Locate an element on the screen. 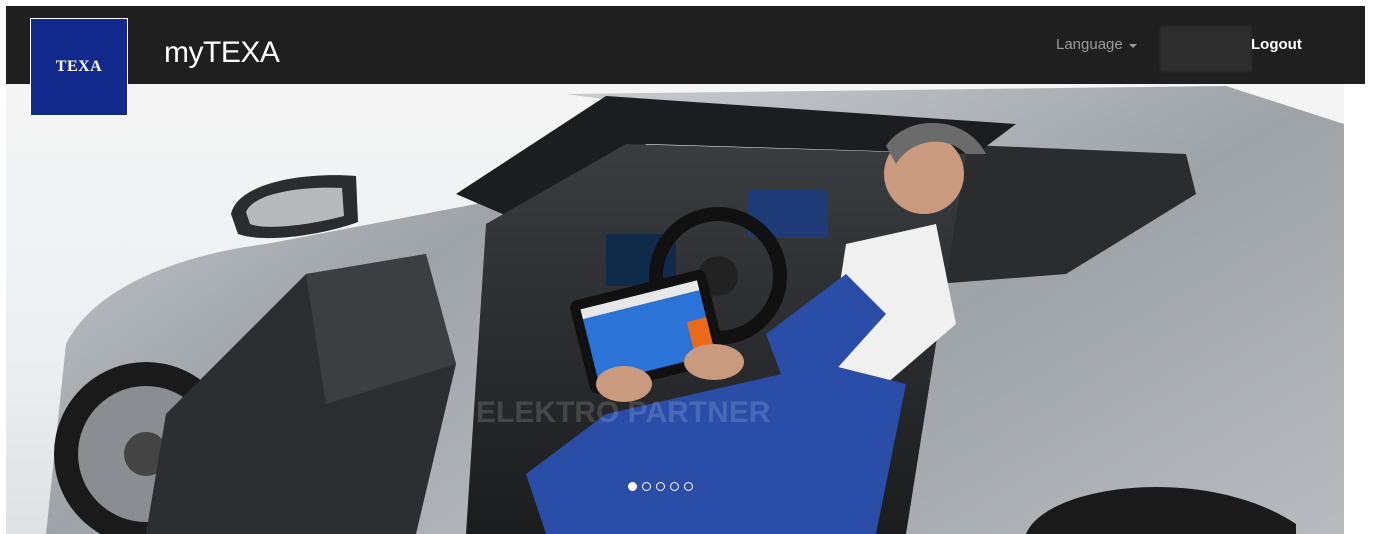  texa-logo: TEXA is located at coordinates (79, 67).